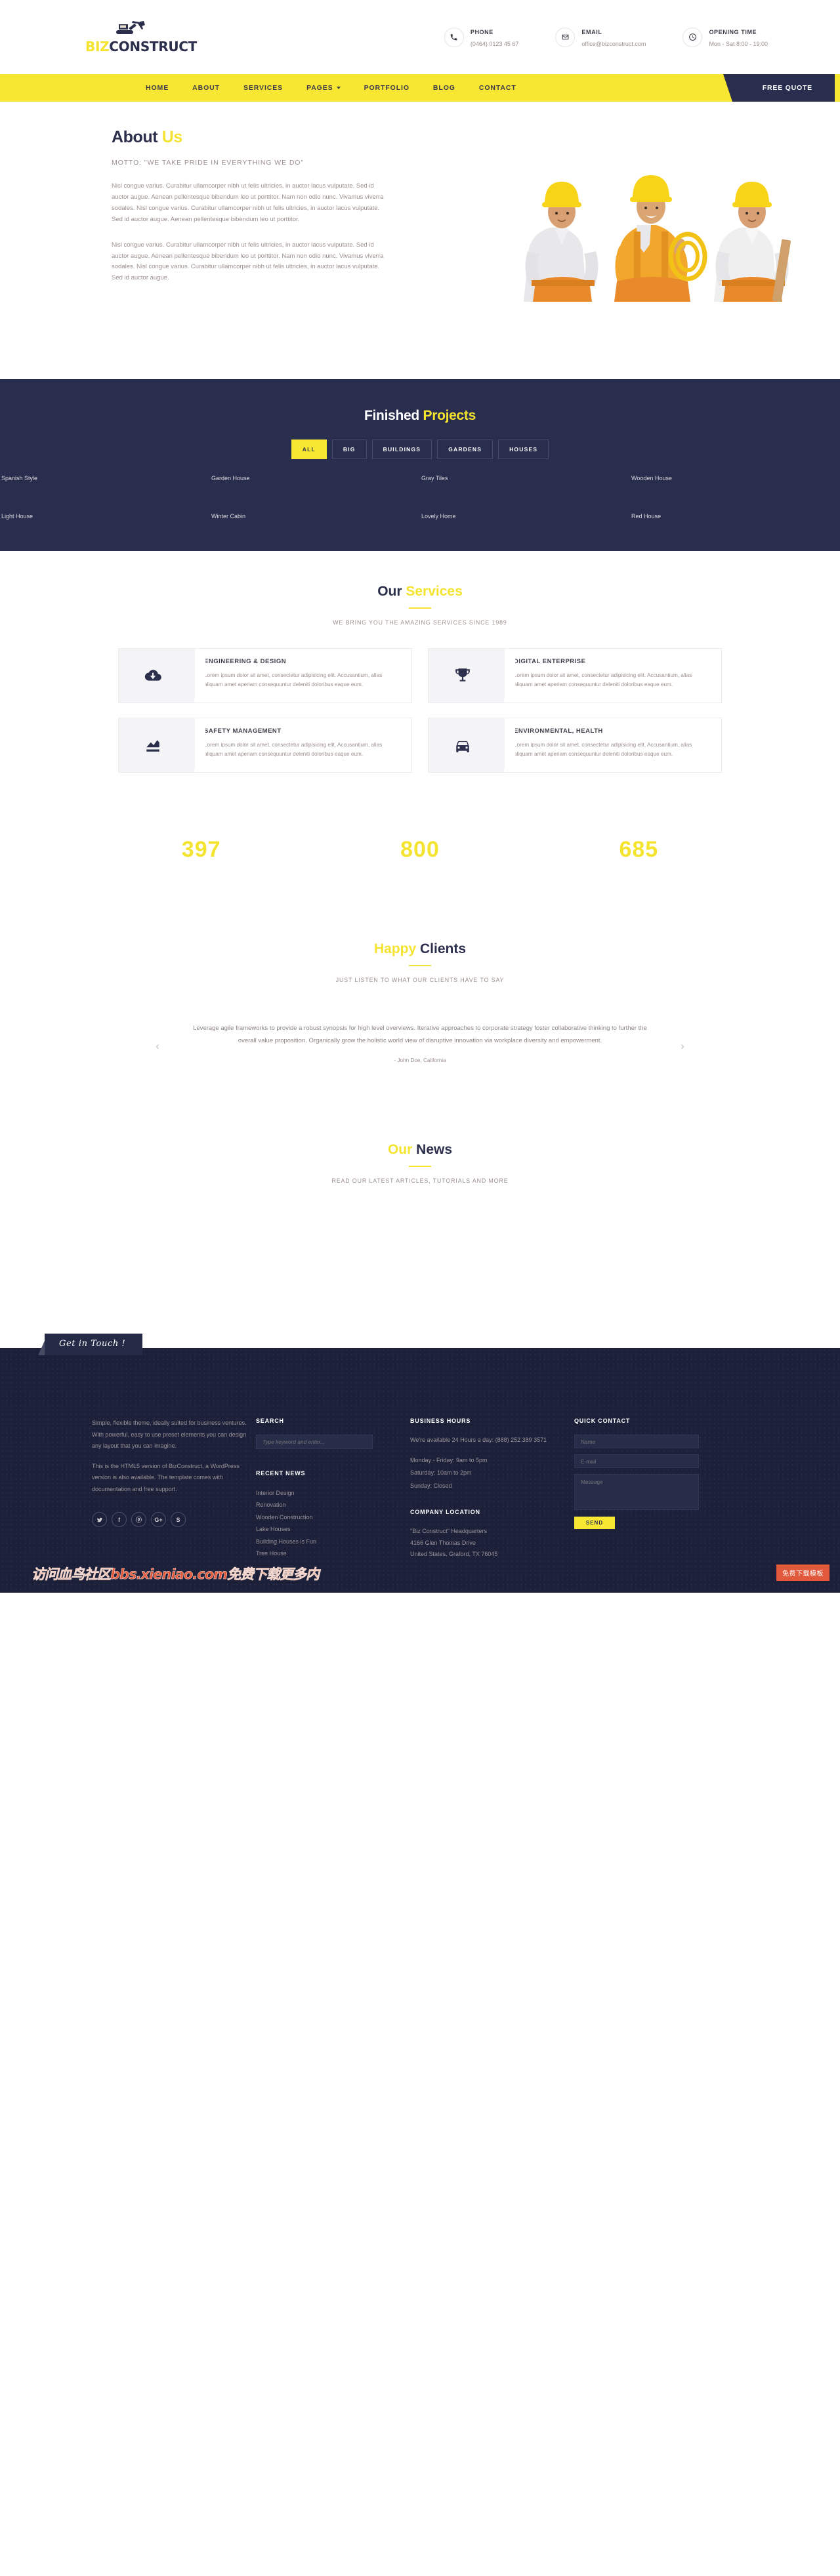 Image resolution: width=840 pixels, height=2576 pixels. What do you see at coordinates (636, 1442) in the screenshot?
I see `name-field` at bounding box center [636, 1442].